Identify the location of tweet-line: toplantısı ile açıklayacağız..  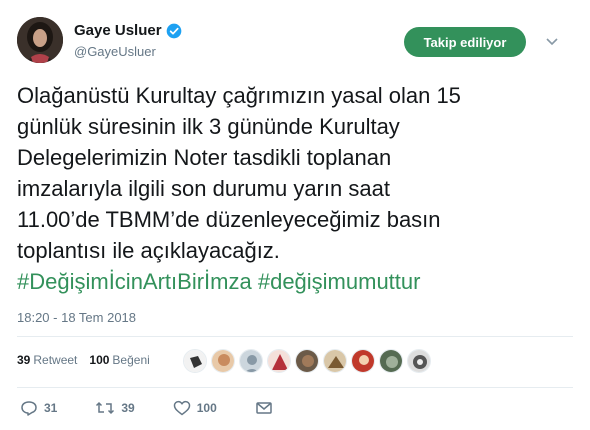
(148, 250).